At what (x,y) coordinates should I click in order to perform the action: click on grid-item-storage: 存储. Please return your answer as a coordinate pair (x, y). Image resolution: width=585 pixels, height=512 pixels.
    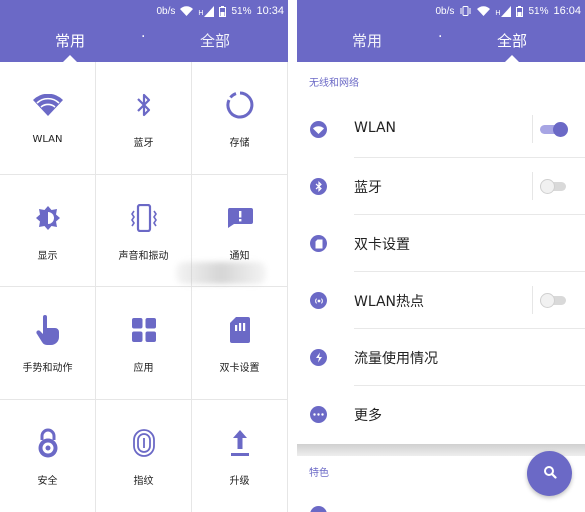
    Looking at the image, I should click on (240, 118).